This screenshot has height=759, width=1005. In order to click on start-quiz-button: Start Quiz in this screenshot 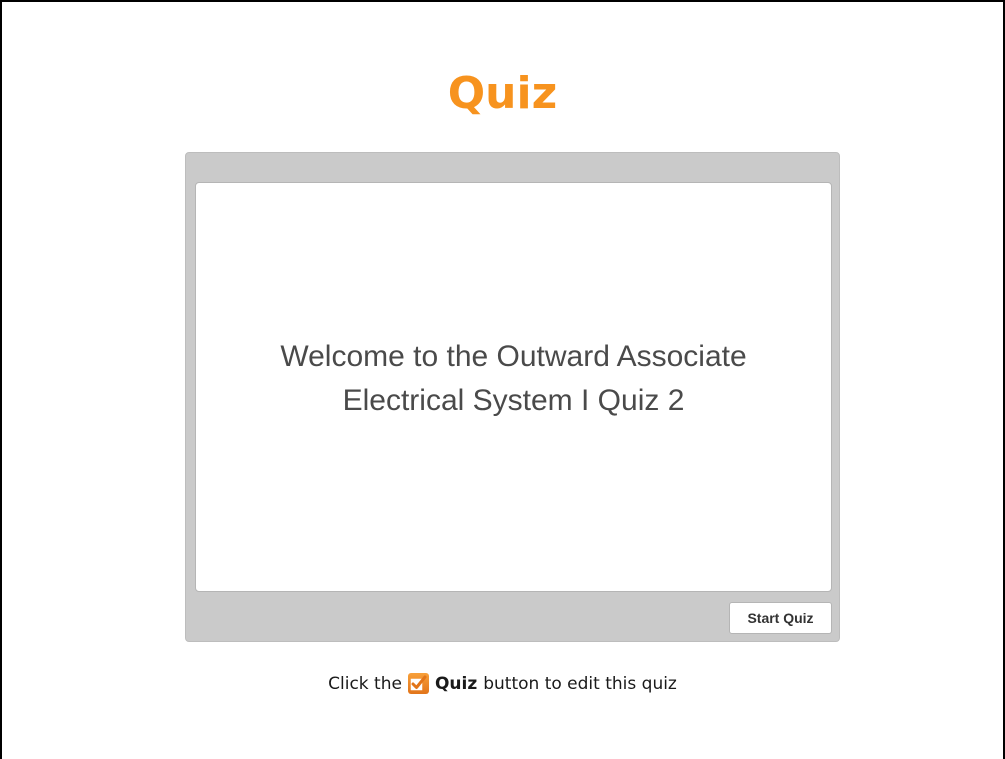, I will do `click(780, 618)`.